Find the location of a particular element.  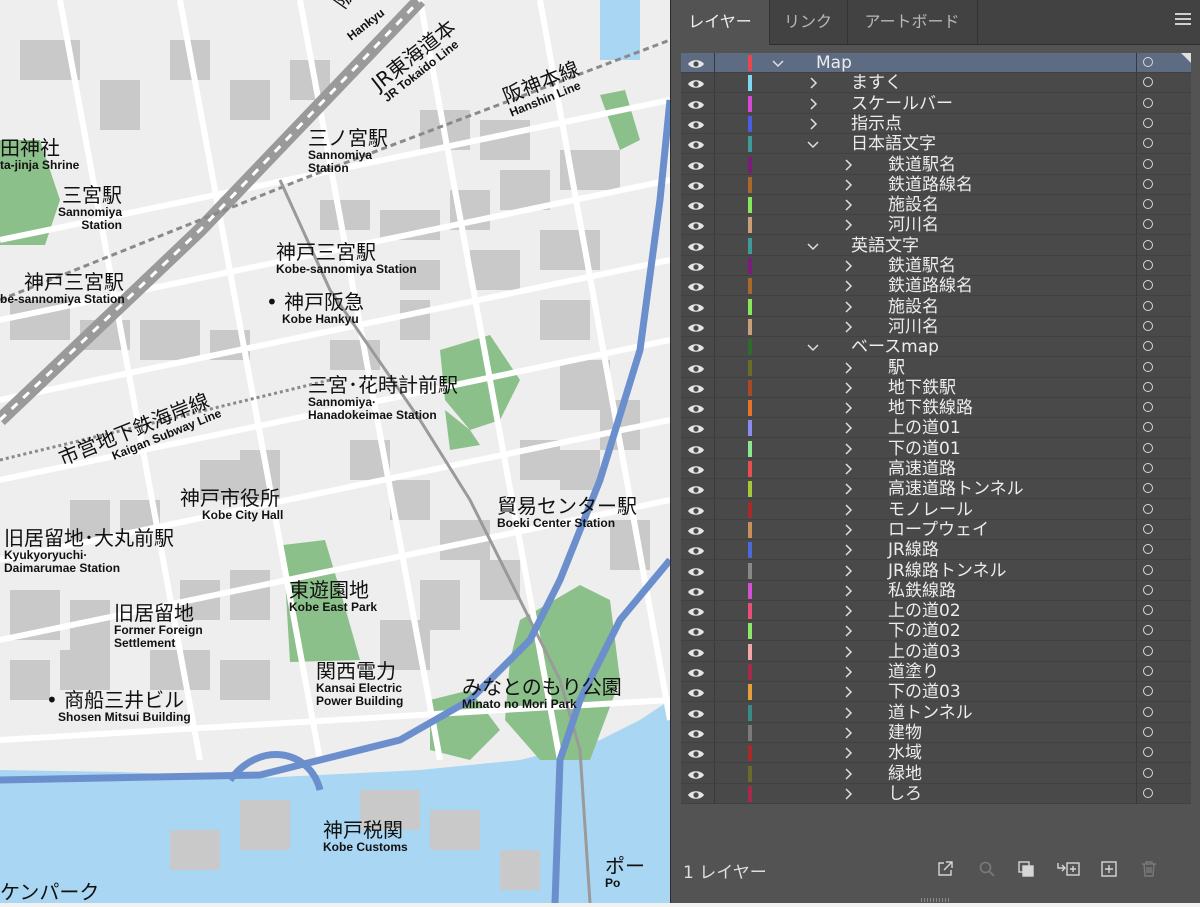

layer-name: 駅 is located at coordinates (896, 368).